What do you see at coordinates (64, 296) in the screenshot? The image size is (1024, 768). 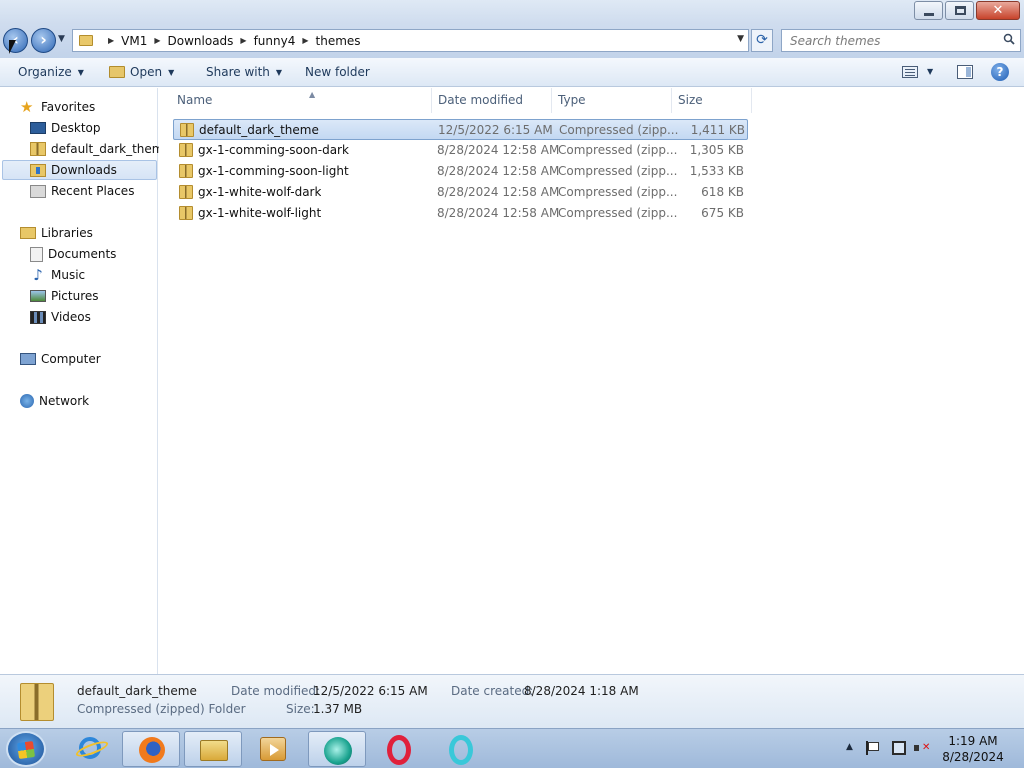 I see `nav-pictures: Pictures` at bounding box center [64, 296].